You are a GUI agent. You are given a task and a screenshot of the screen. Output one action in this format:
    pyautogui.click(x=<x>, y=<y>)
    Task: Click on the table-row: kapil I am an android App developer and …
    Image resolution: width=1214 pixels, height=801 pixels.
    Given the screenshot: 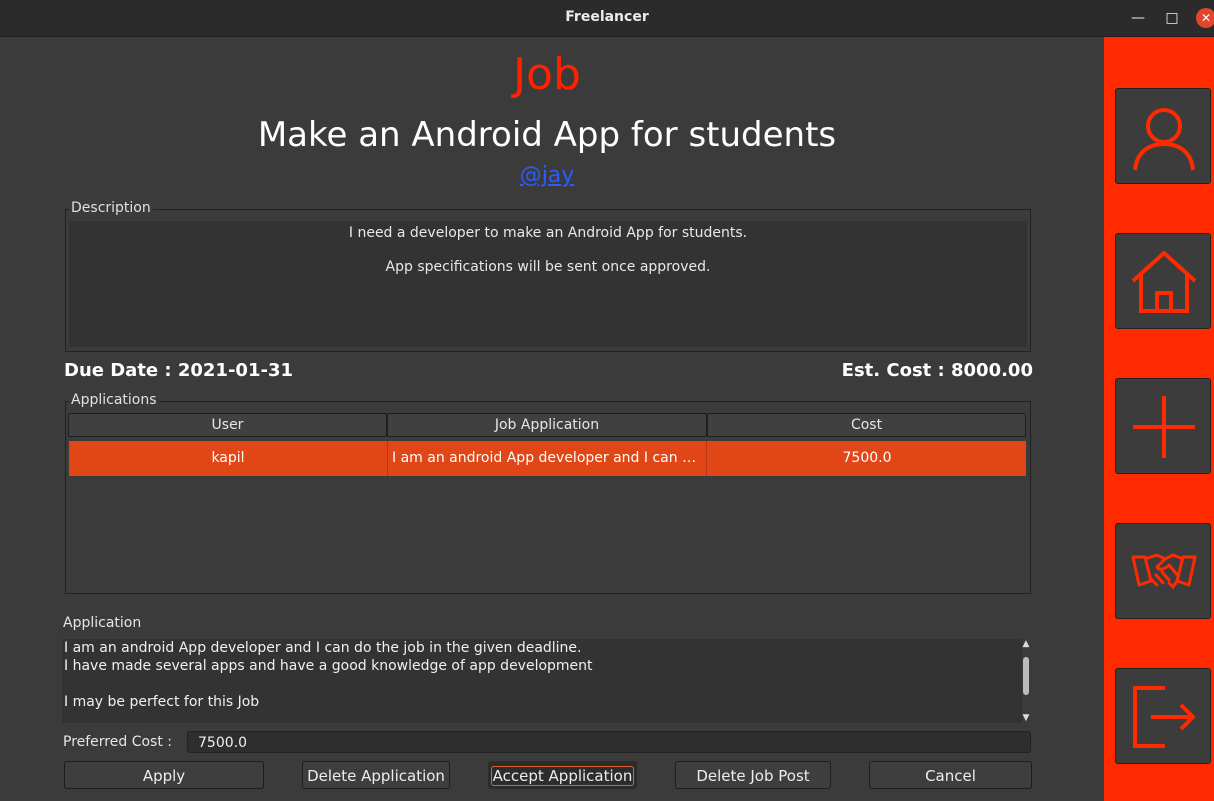 What is the action you would take?
    pyautogui.click(x=547, y=458)
    